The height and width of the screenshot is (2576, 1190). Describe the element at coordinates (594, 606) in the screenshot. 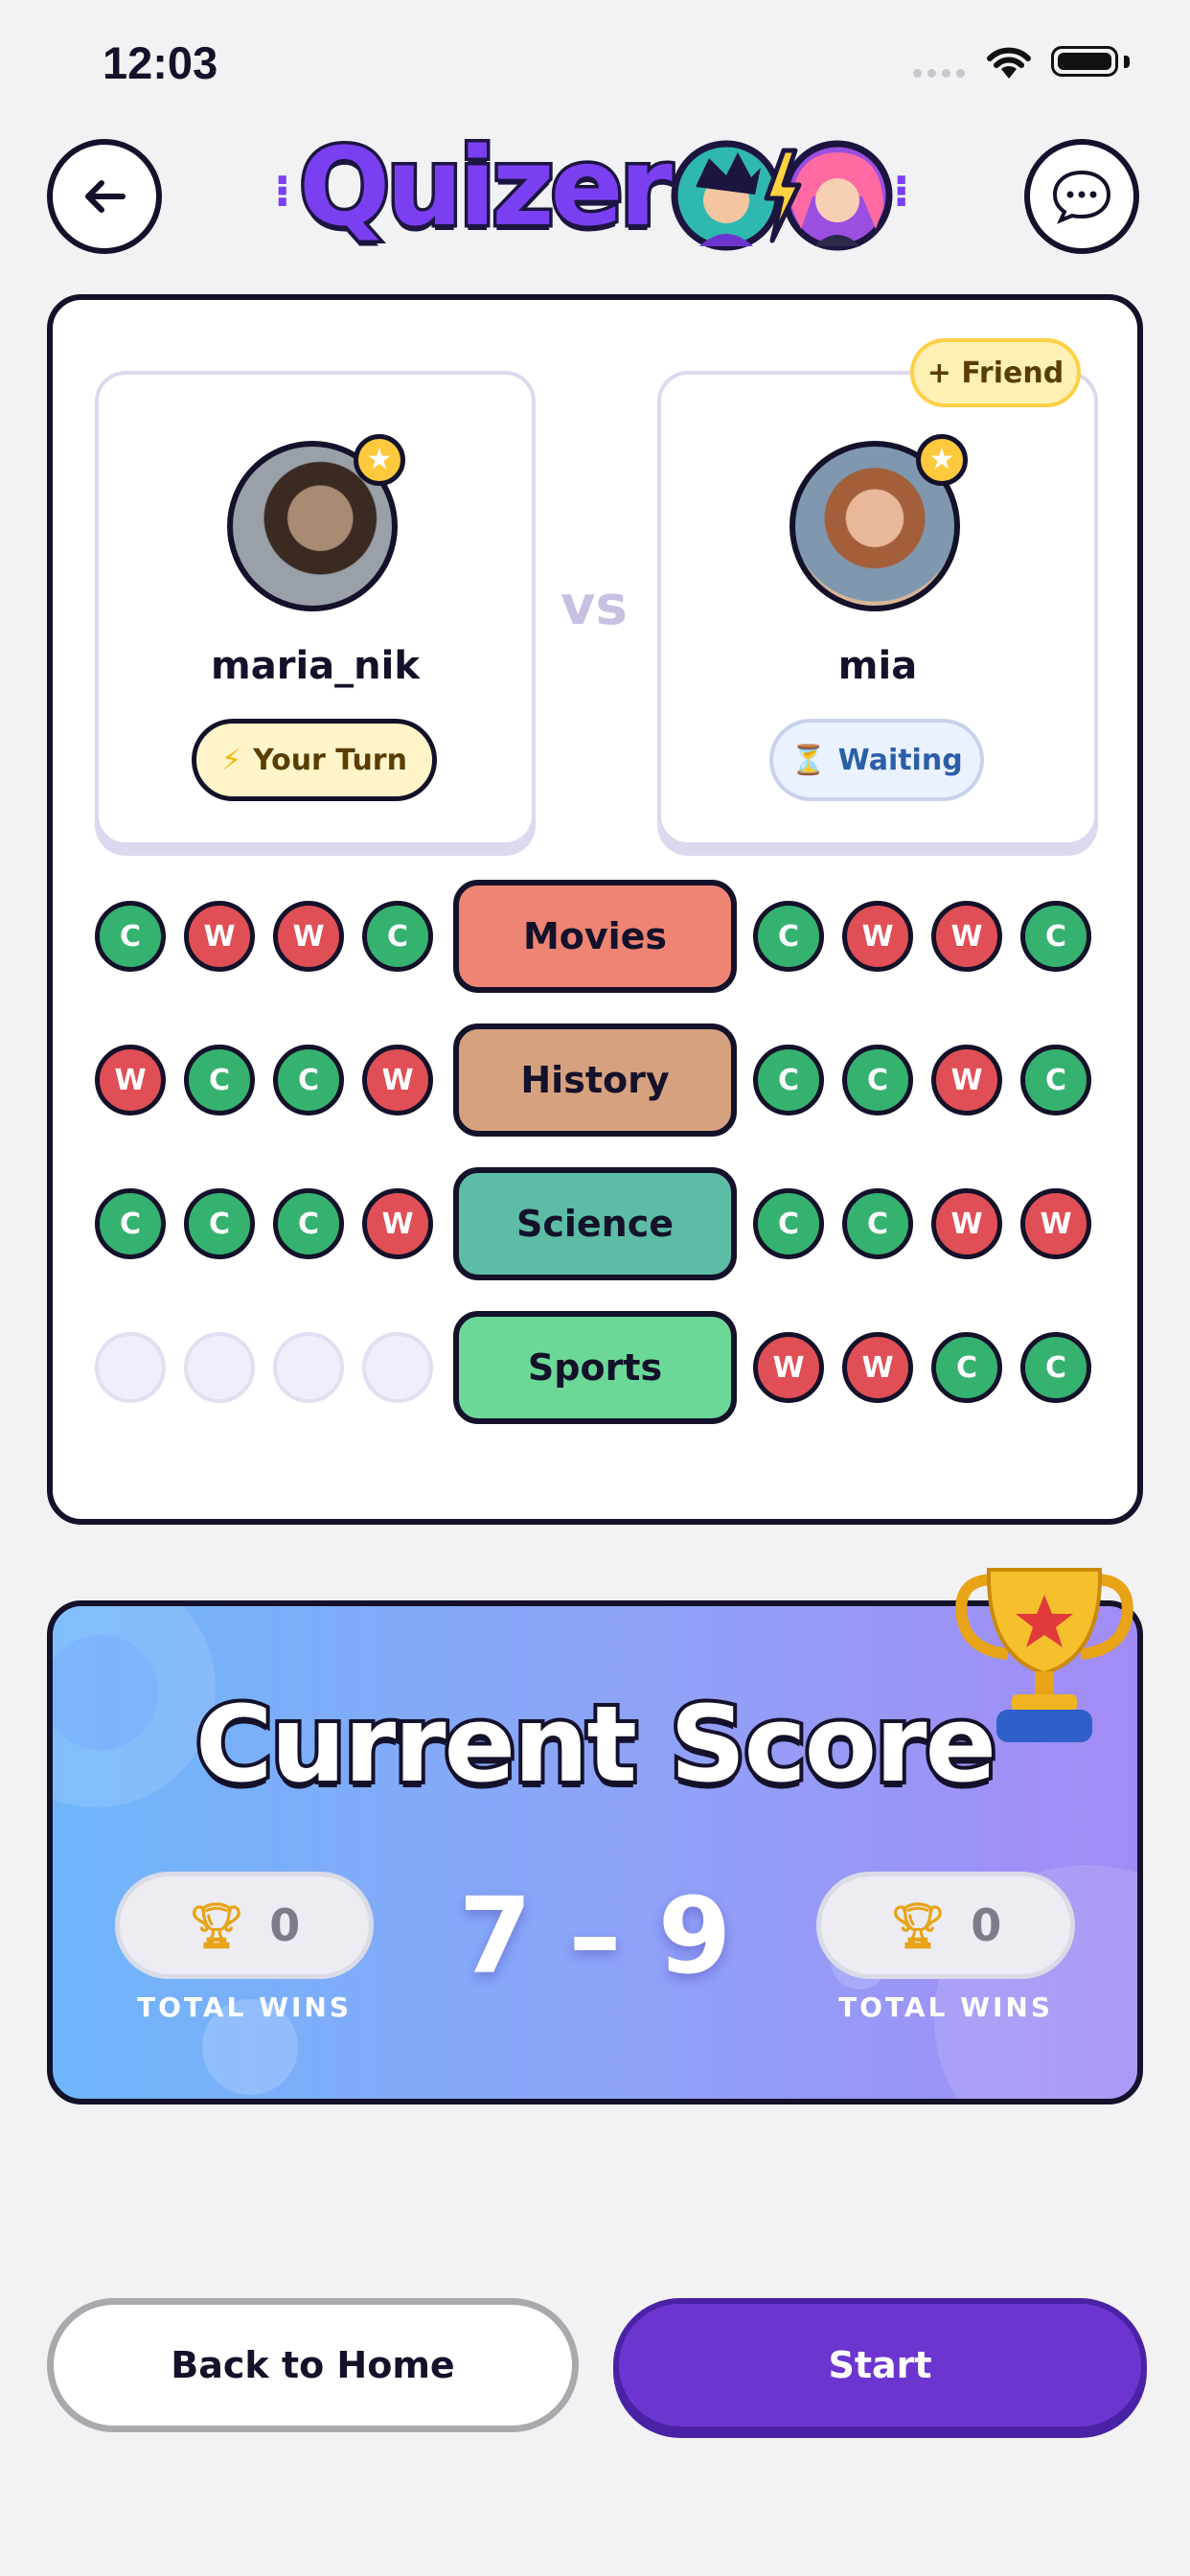

I see `vs-label: vs` at that location.